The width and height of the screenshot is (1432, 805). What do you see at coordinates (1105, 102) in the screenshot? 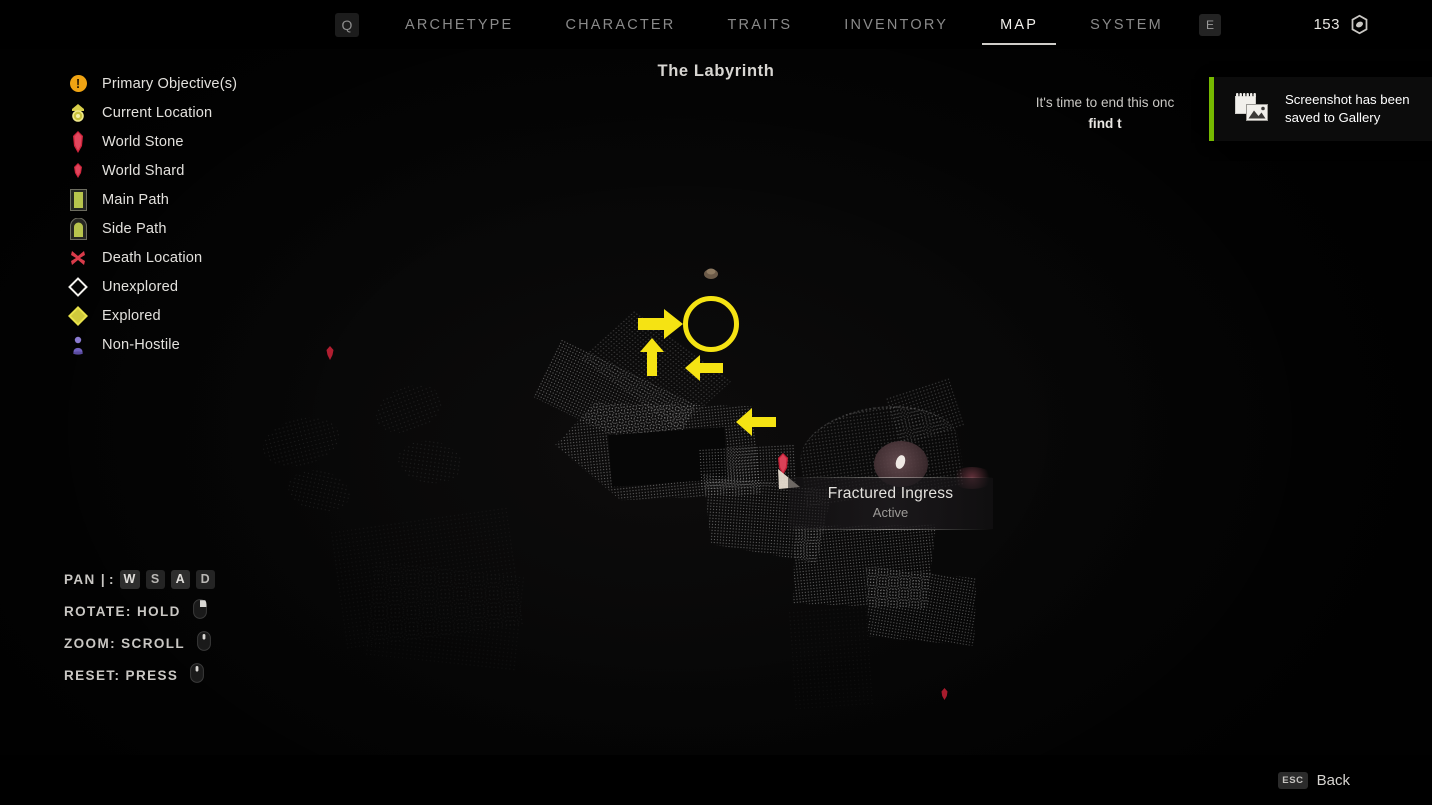
I see `quest-line-1: It's time to end this onc` at bounding box center [1105, 102].